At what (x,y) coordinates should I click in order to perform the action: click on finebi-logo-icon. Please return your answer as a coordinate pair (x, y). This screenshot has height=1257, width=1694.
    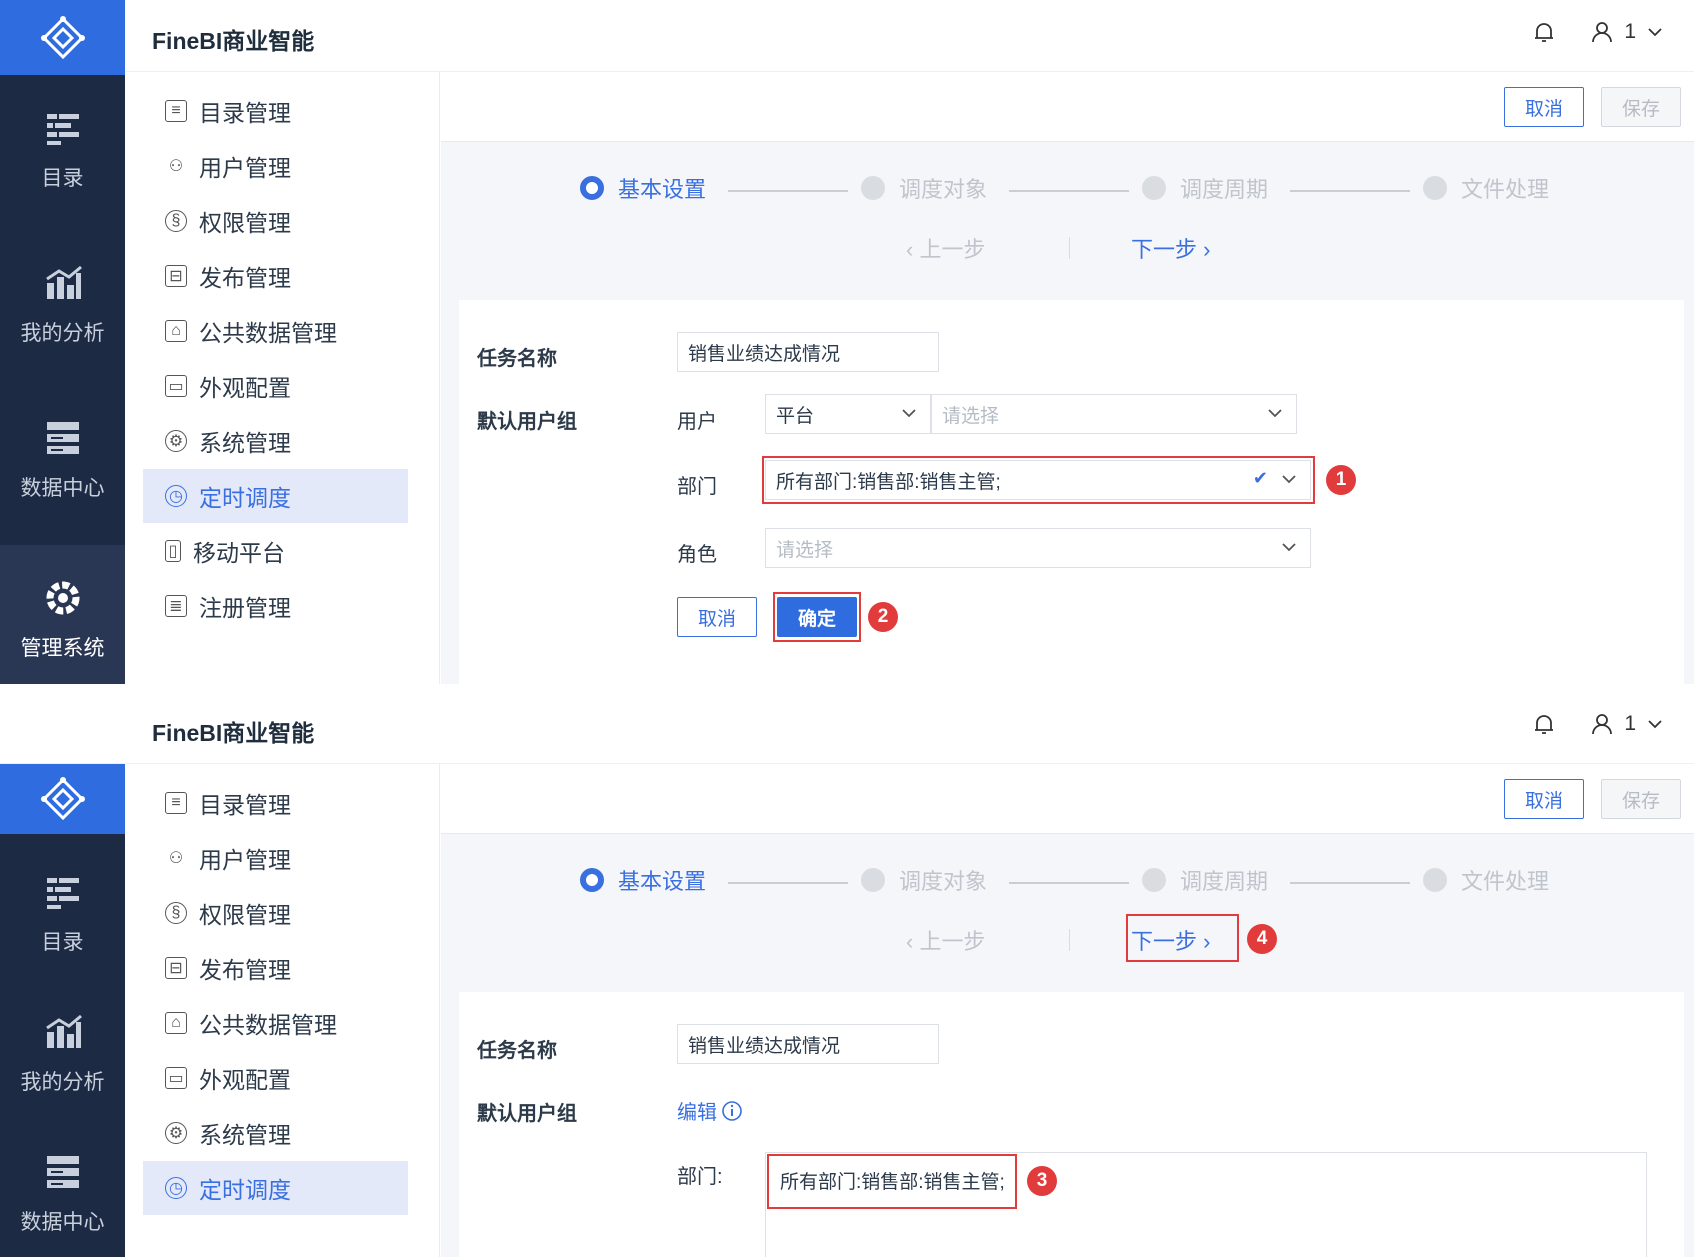
    Looking at the image, I should click on (62, 37).